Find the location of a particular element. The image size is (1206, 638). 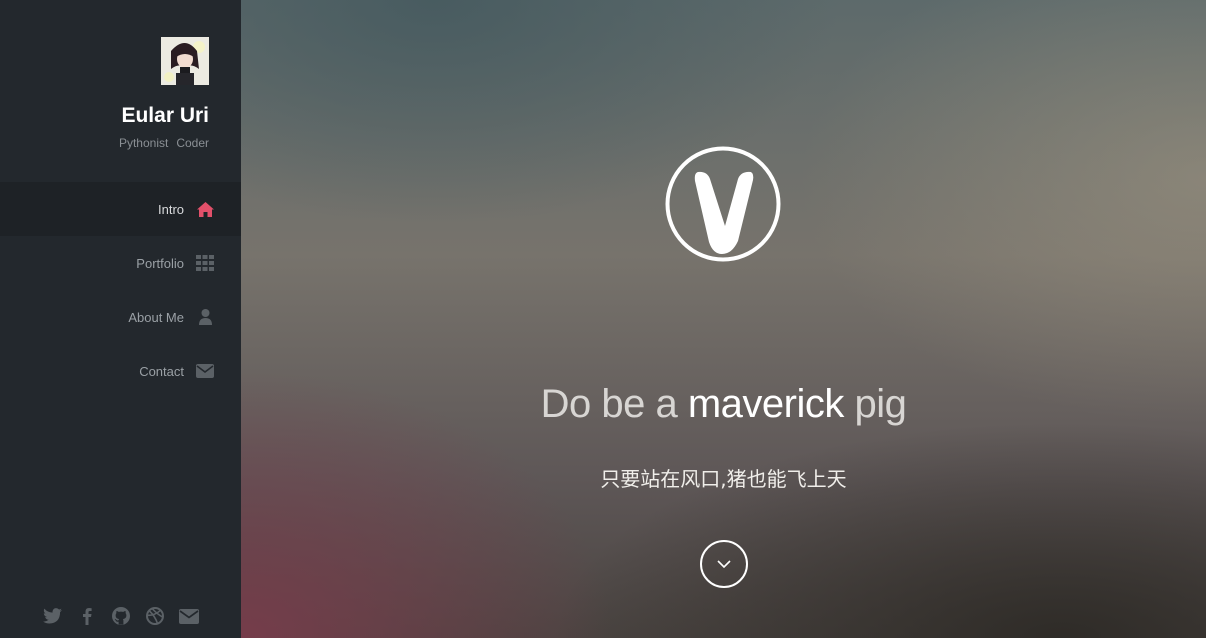

scroll-down-button is located at coordinates (724, 564).